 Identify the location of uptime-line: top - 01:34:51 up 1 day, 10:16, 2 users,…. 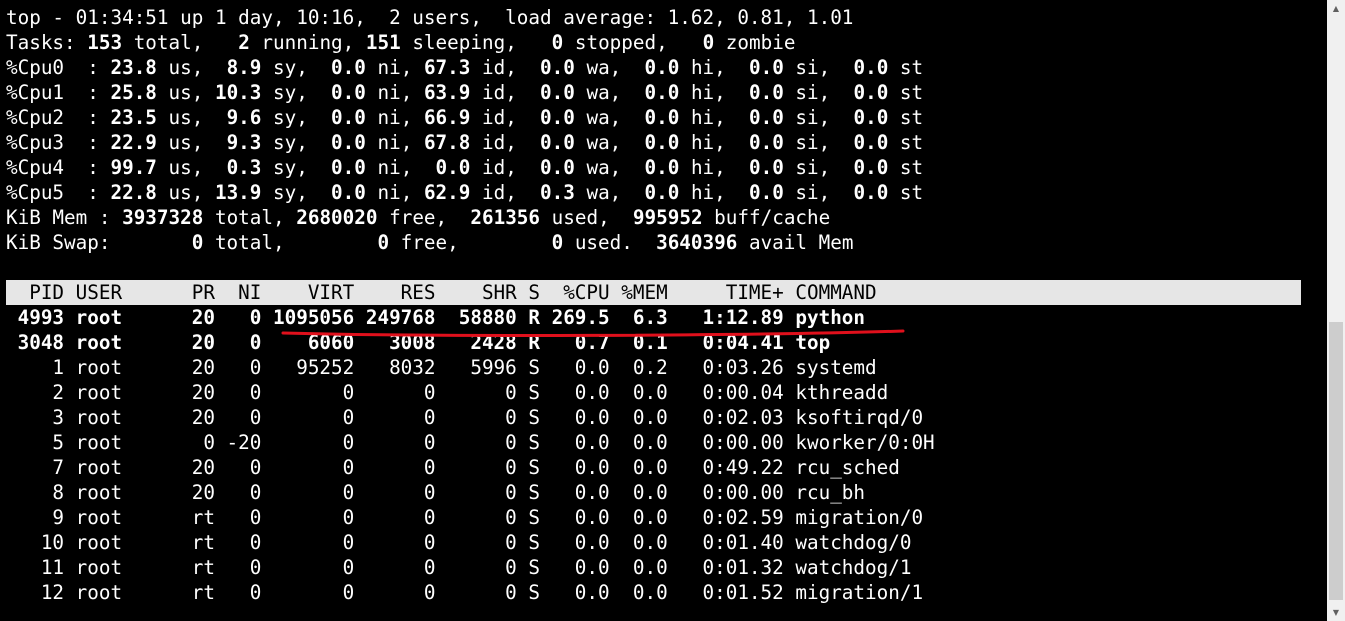
(430, 17).